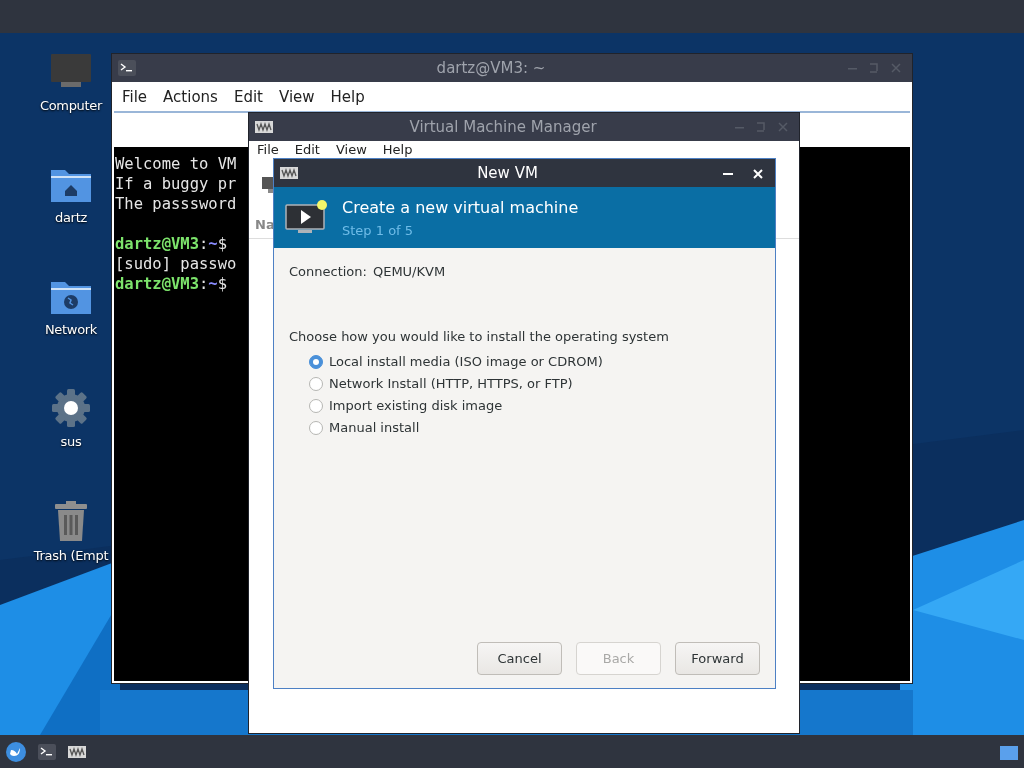 This screenshot has height=768, width=1024. I want to click on terminal-line: The passsword, so click(176, 204).